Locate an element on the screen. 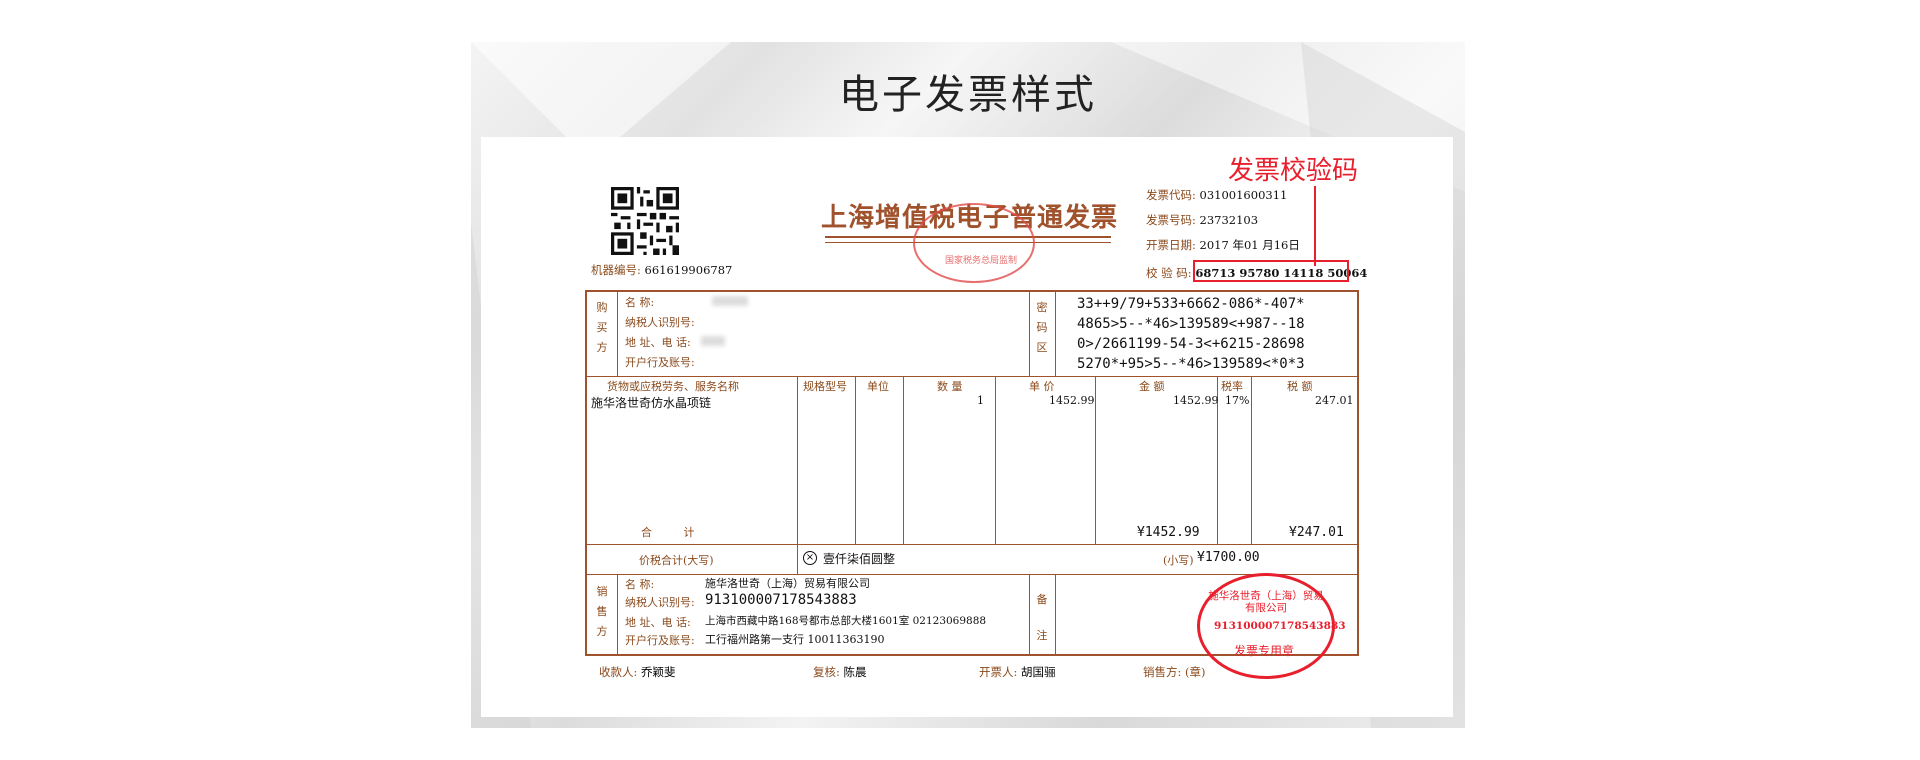  issuer-label: 开票人: is located at coordinates (998, 672).